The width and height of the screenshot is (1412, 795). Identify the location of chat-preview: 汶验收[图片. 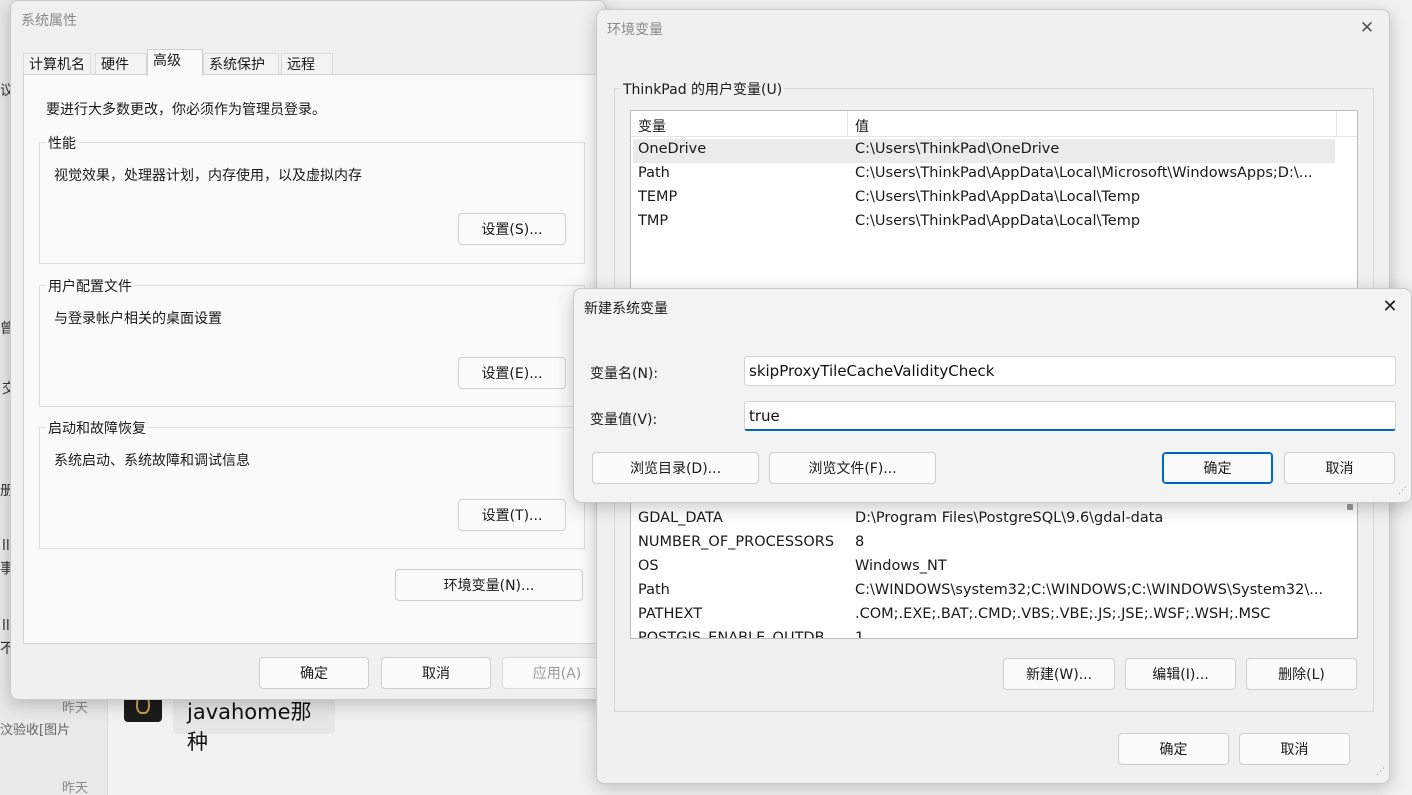
(35, 728).